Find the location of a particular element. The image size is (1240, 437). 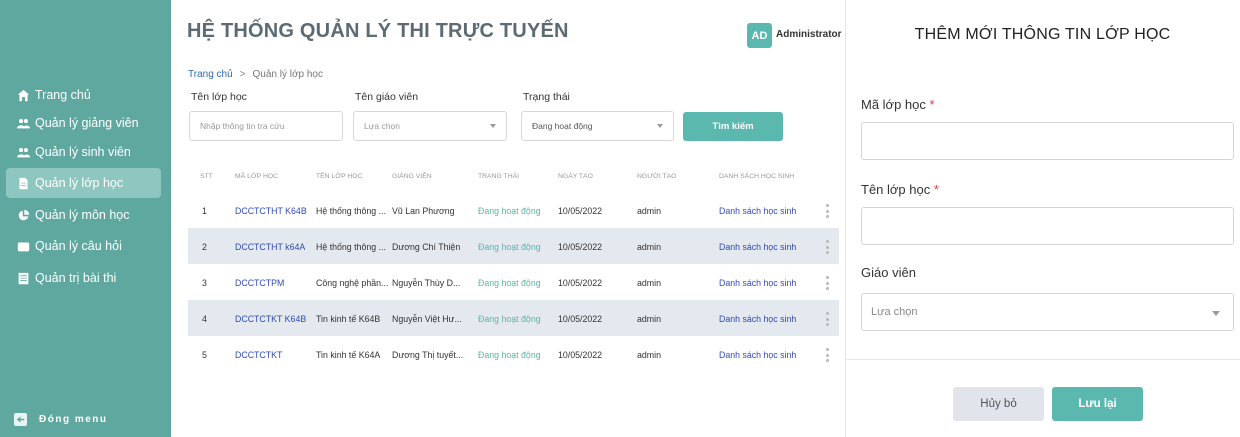

teacher-filter-label: Tên giáo viên is located at coordinates (387, 97).